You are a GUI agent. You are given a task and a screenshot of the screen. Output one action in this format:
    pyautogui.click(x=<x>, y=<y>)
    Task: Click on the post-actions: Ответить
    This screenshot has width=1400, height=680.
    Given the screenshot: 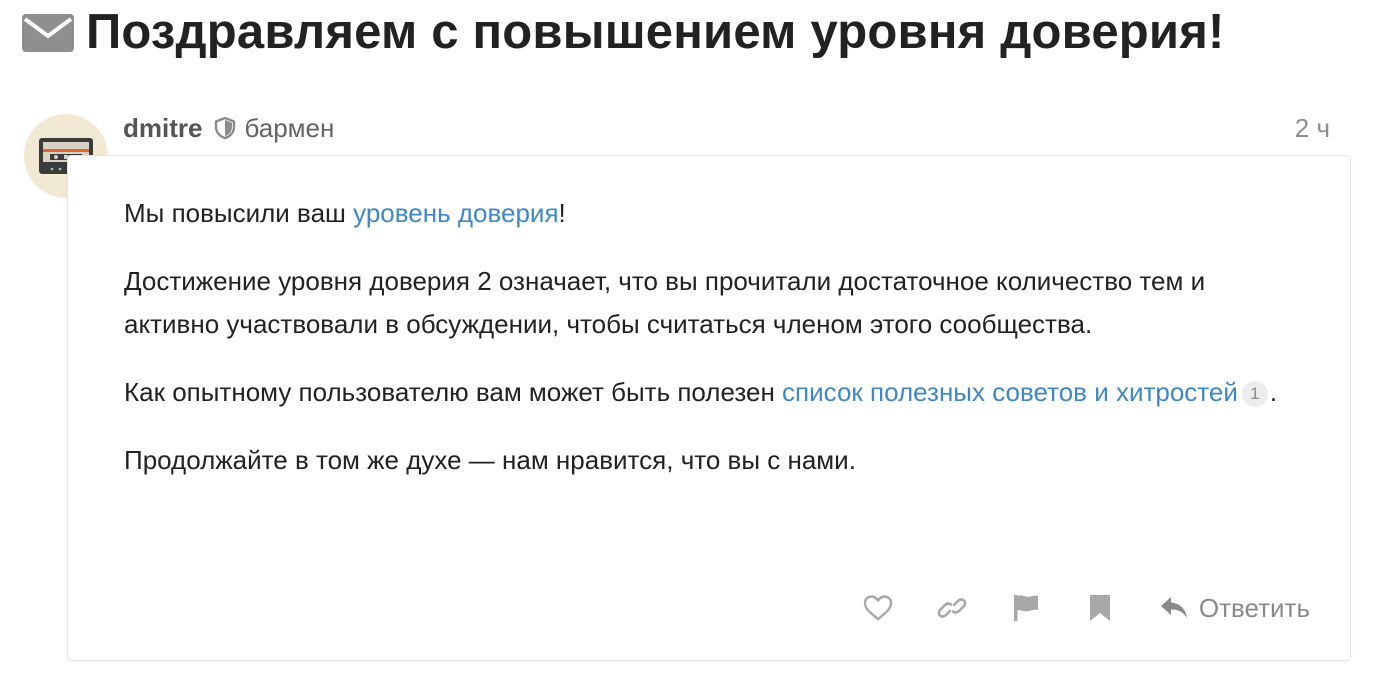 What is the action you would take?
    pyautogui.click(x=1086, y=608)
    